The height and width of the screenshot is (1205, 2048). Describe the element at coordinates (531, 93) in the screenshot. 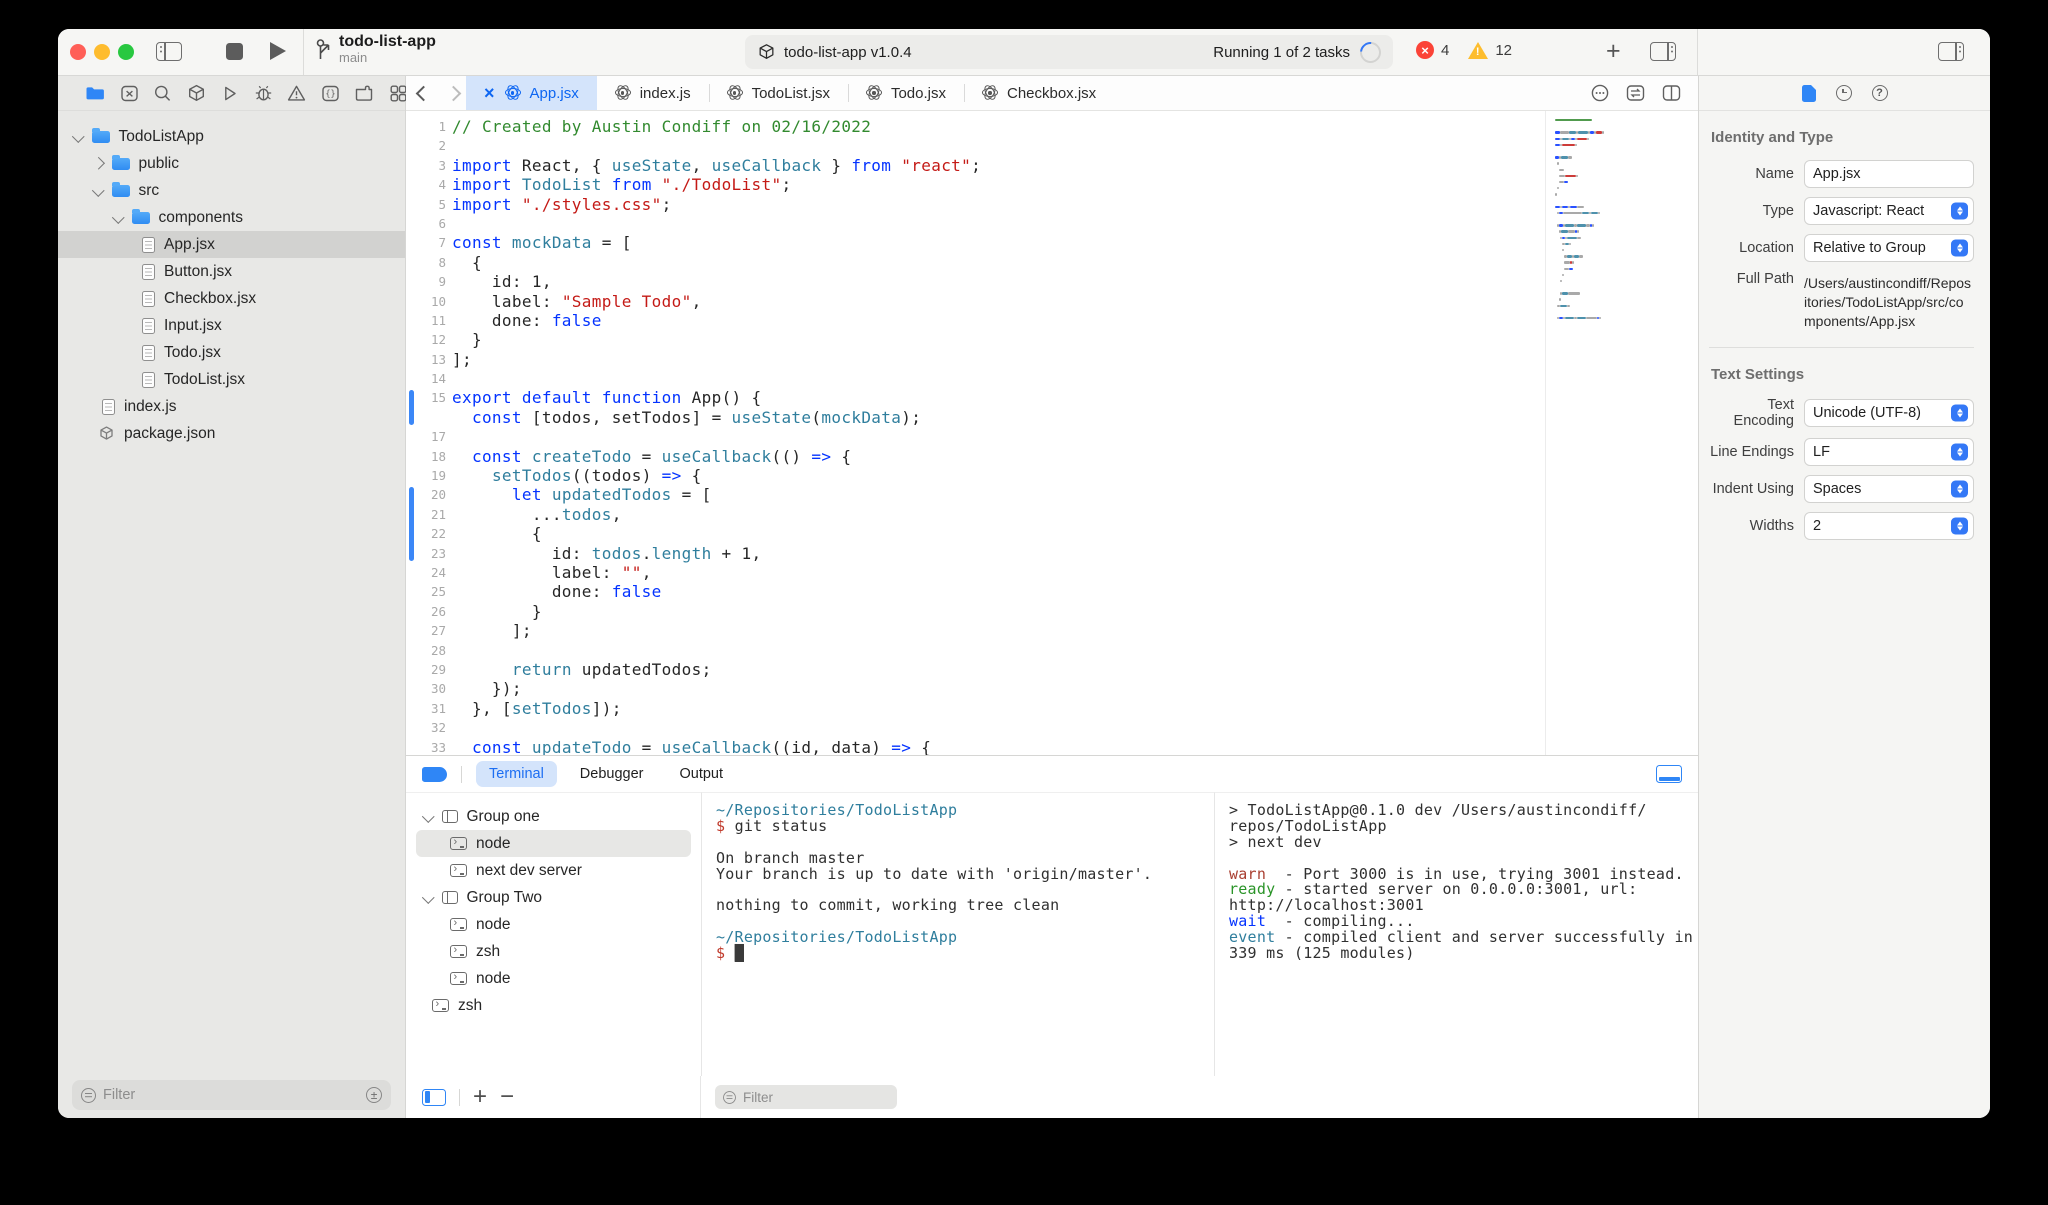

I see `tab-App.jsx: × App.jsx` at that location.